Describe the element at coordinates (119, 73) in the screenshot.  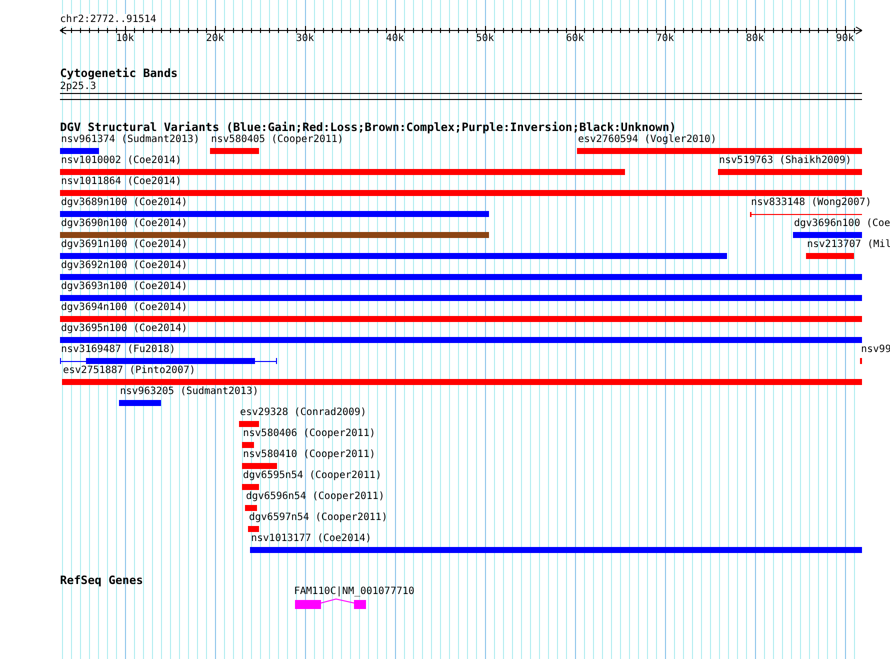
I see `track-title: Cytogenetic Bands` at that location.